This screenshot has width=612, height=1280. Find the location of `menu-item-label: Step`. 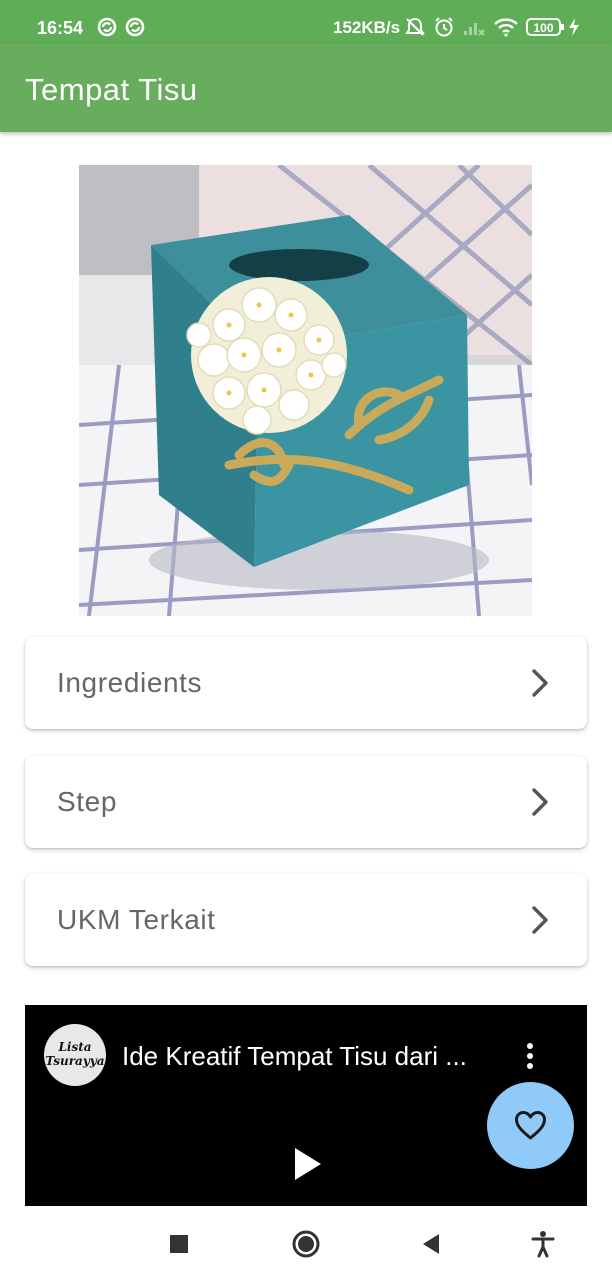

menu-item-label: Step is located at coordinates (87, 801).